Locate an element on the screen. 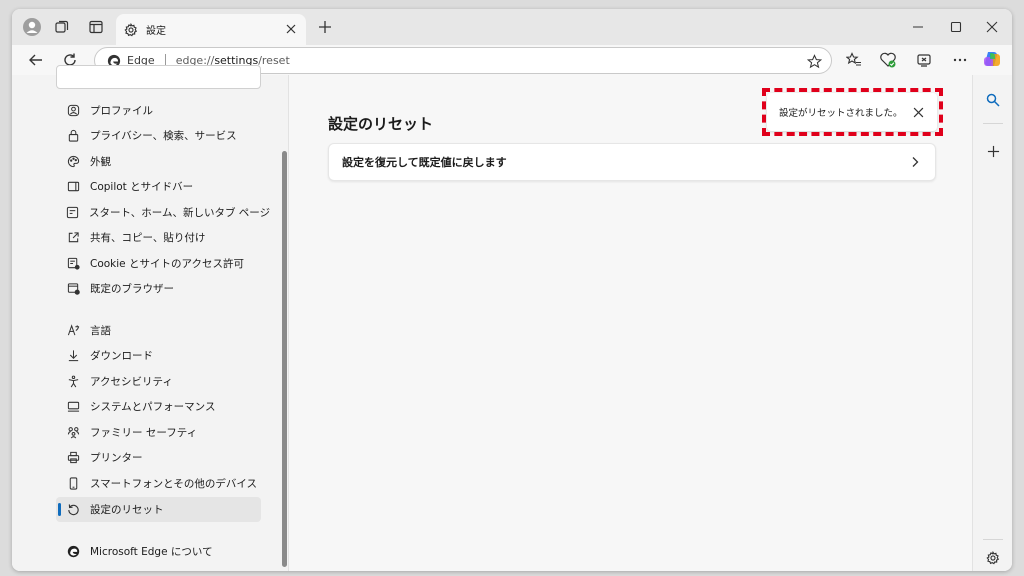 This screenshot has height=576, width=1024. sidebar-item-phone-devices: スマートフォンとその他のデバイス is located at coordinates (158, 483).